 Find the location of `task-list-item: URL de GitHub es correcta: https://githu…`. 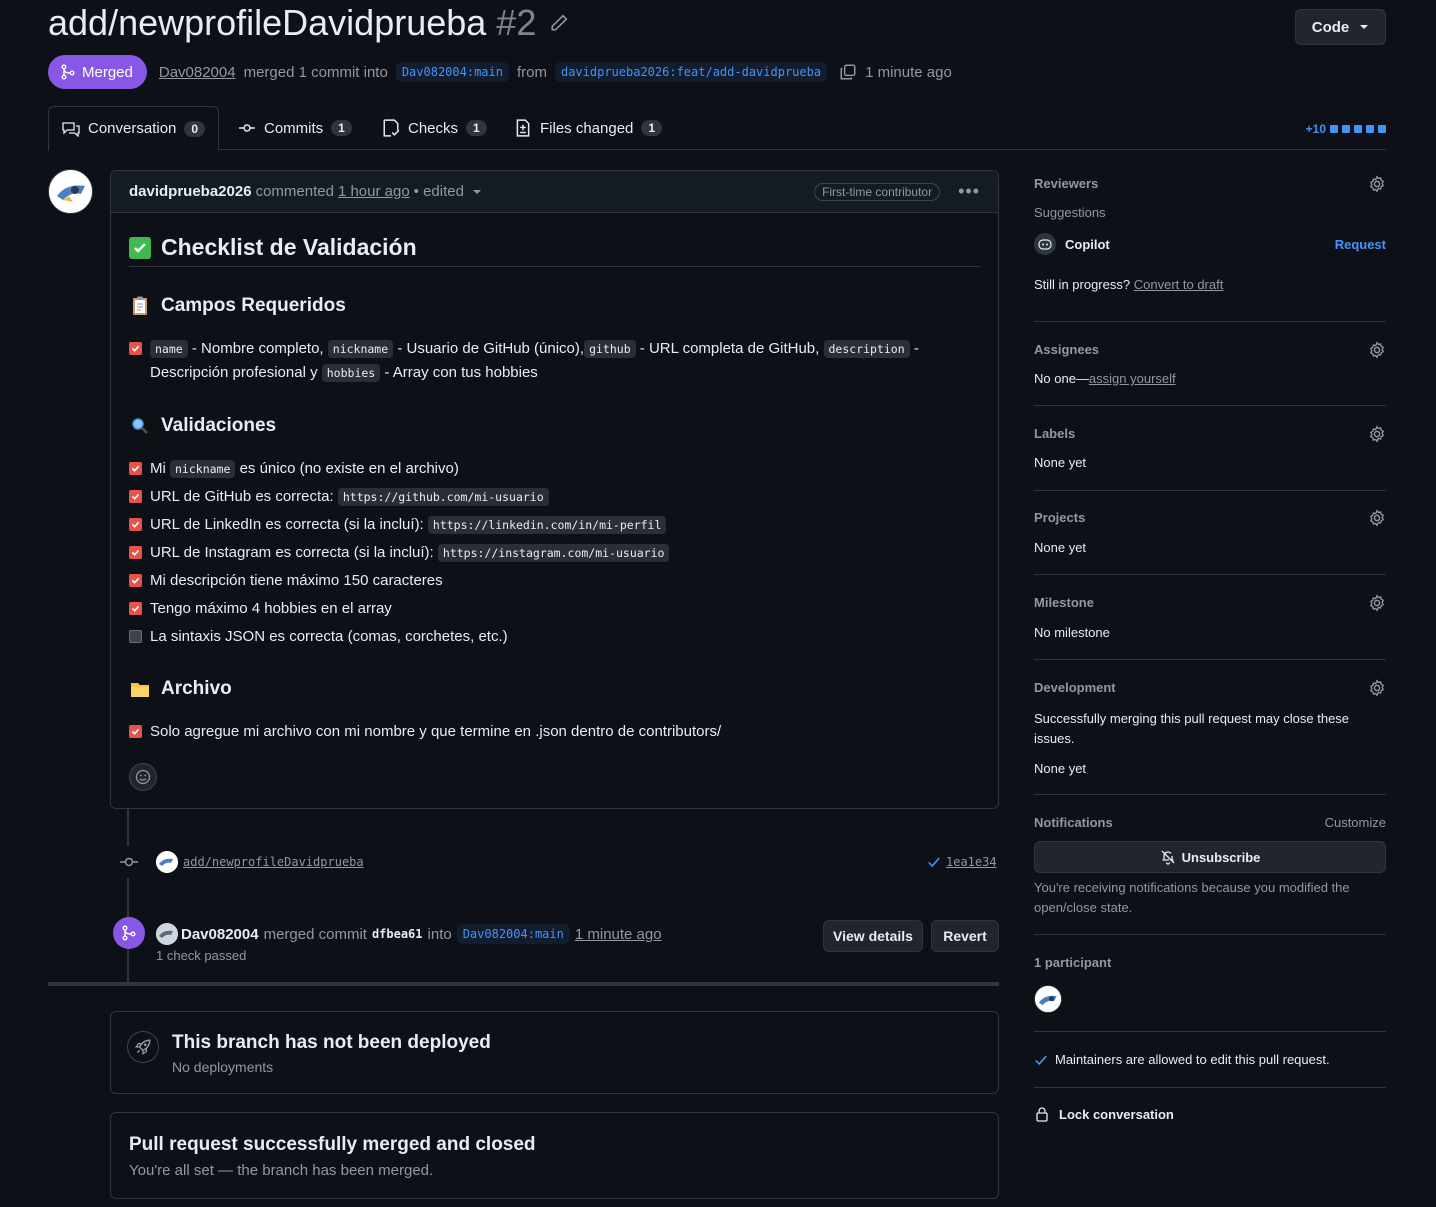

task-list-item: URL de GitHub es correcta: https://githu… is located at coordinates (554, 499).